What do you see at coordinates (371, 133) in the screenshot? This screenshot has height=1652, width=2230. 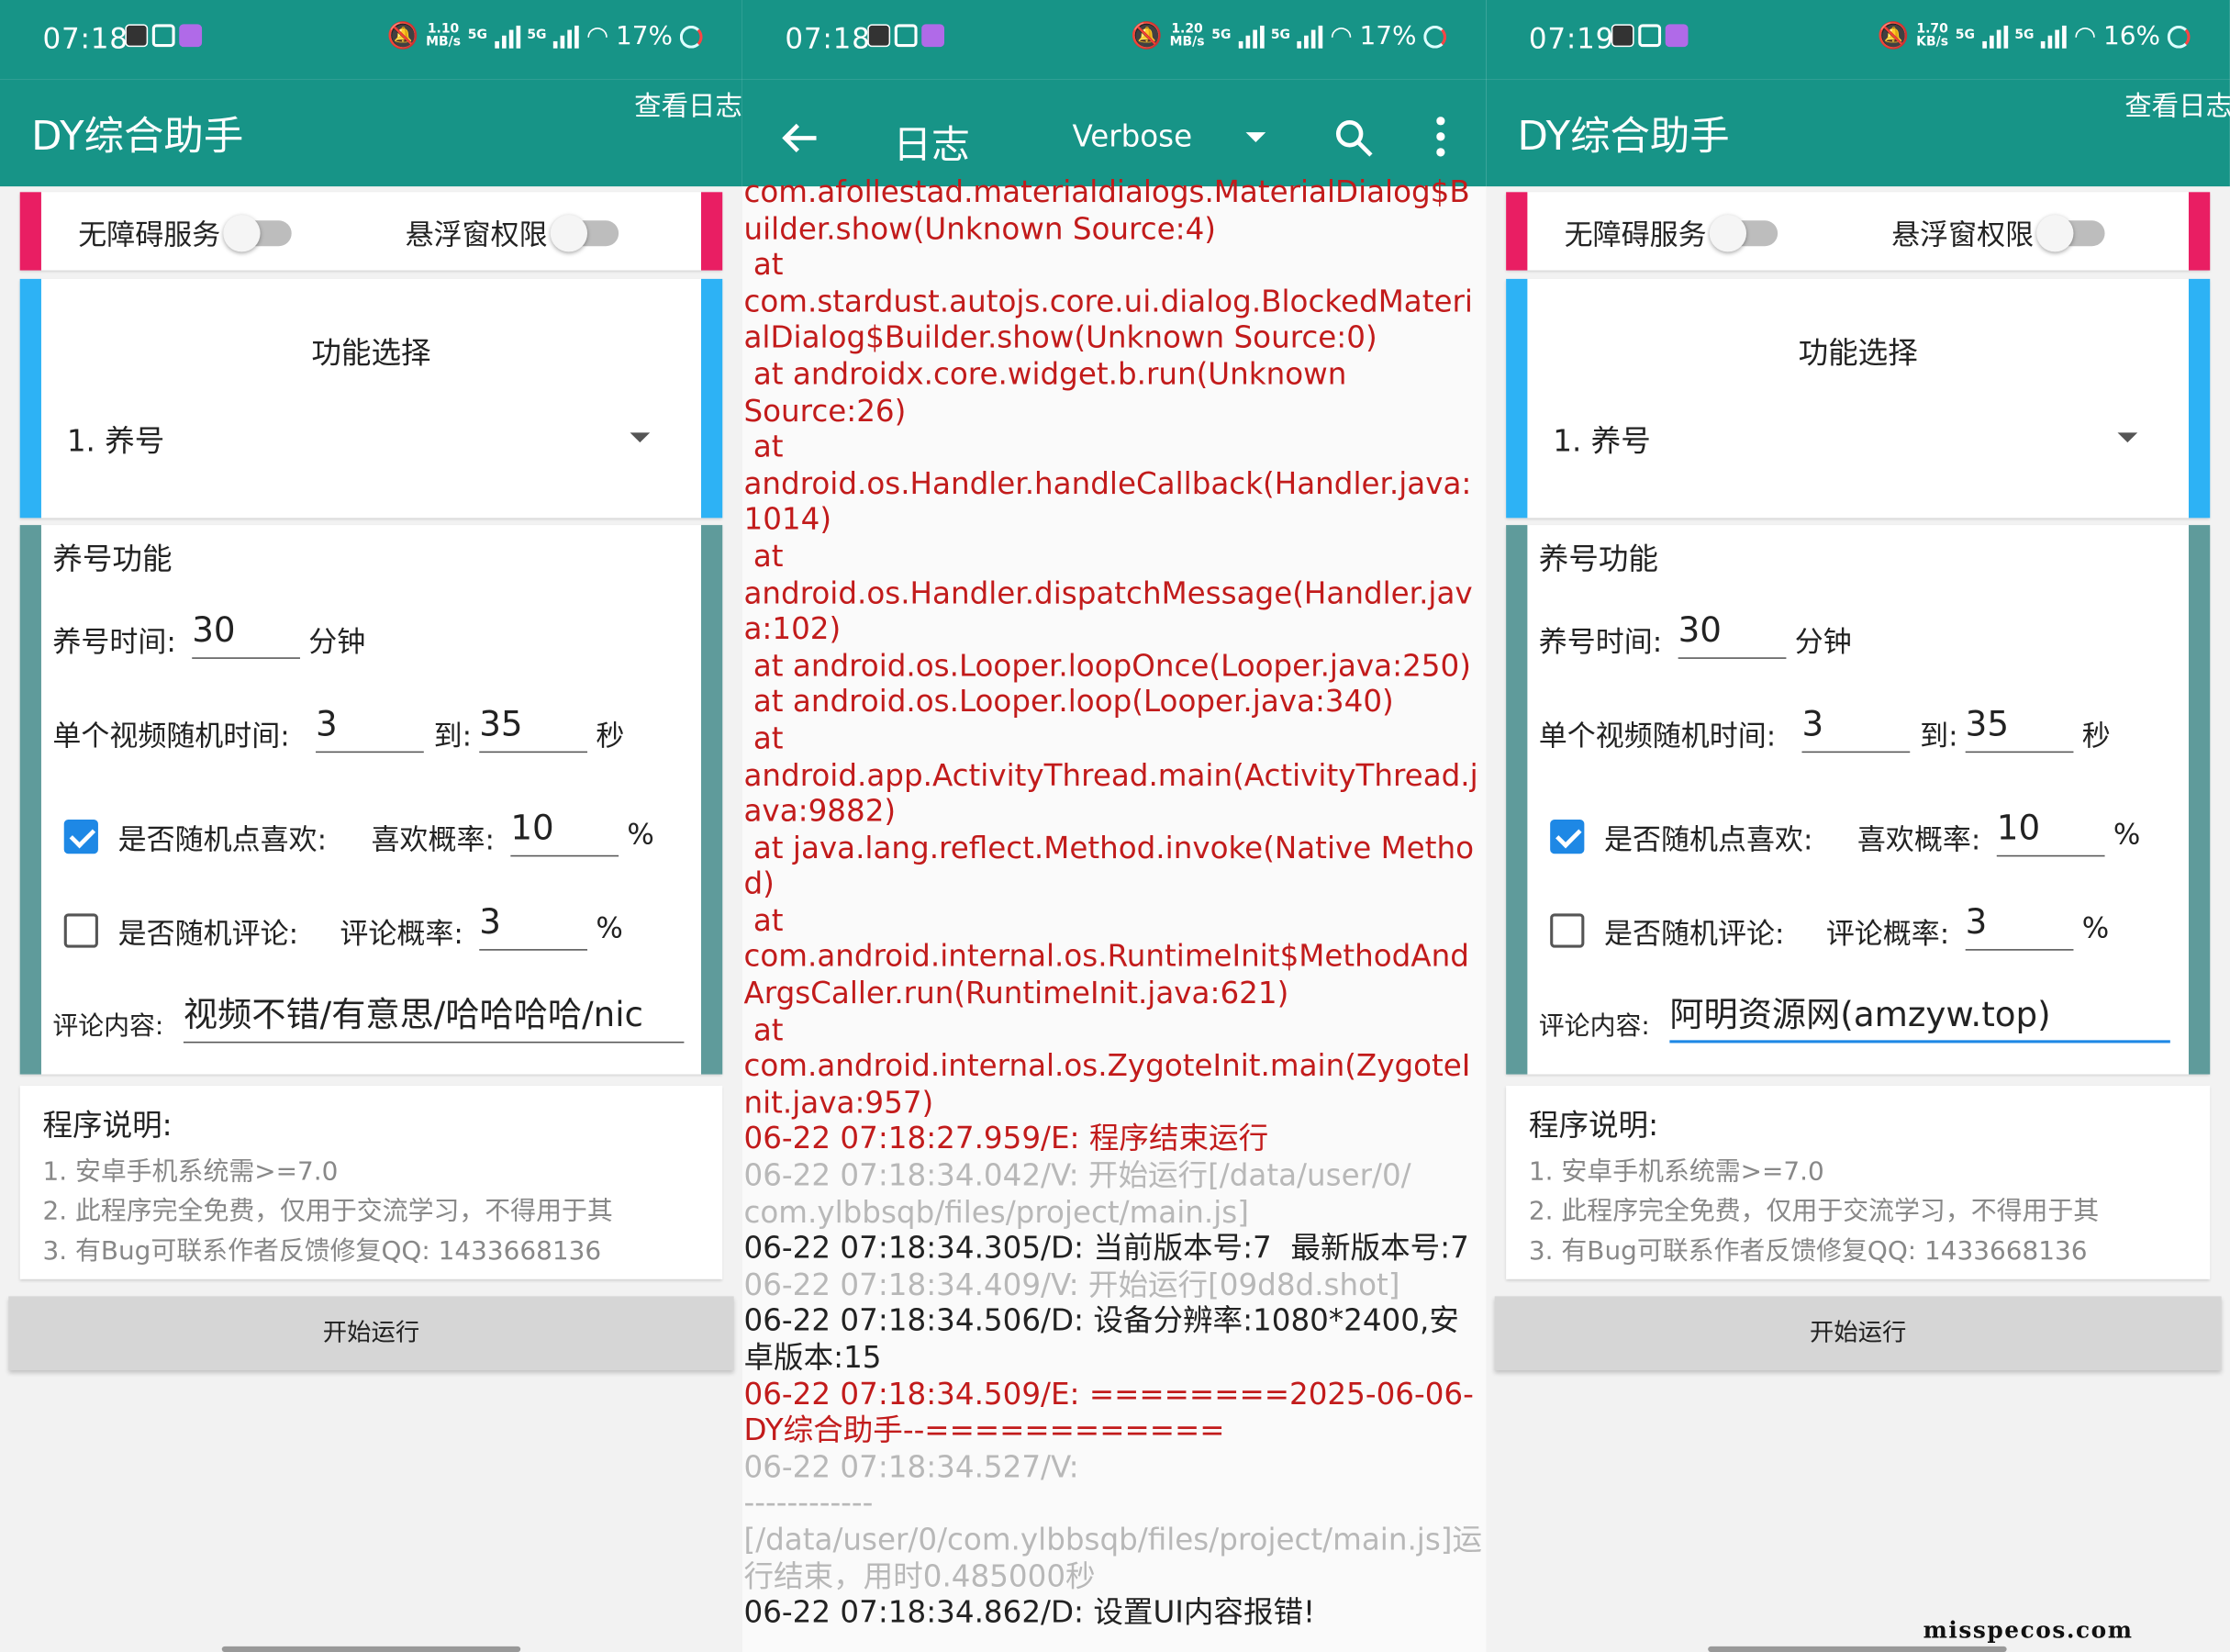 I see `app-bar: DY综合助手 查看日志` at bounding box center [371, 133].